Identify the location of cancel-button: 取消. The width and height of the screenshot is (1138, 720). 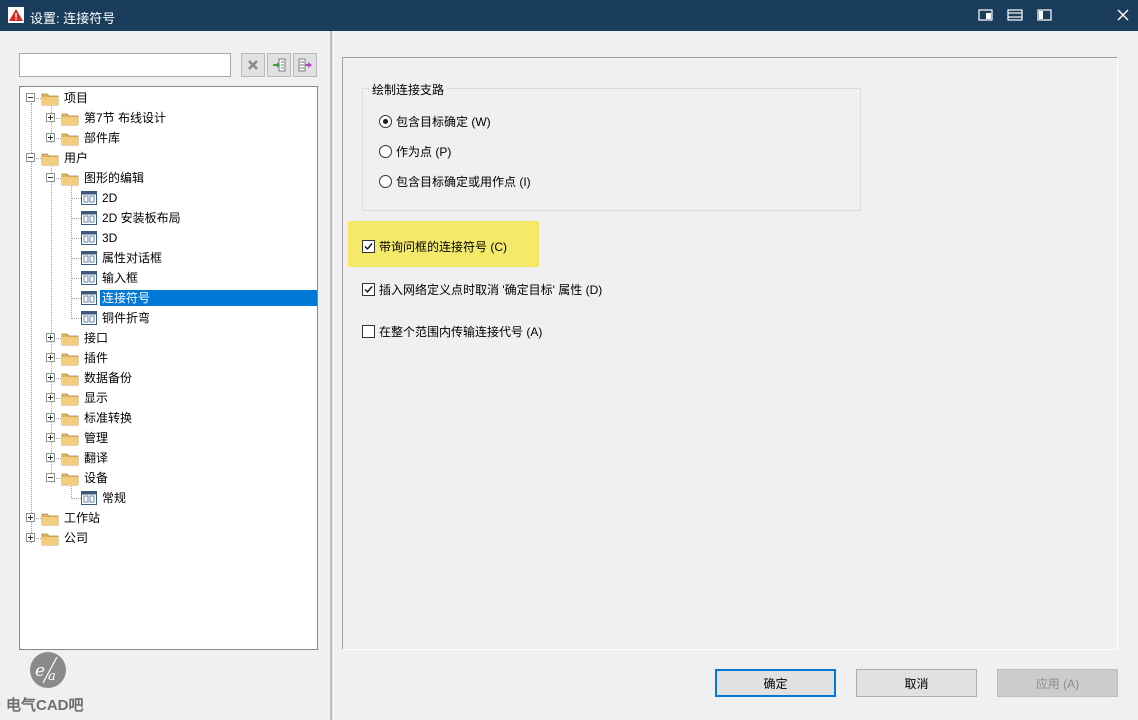
(916, 683).